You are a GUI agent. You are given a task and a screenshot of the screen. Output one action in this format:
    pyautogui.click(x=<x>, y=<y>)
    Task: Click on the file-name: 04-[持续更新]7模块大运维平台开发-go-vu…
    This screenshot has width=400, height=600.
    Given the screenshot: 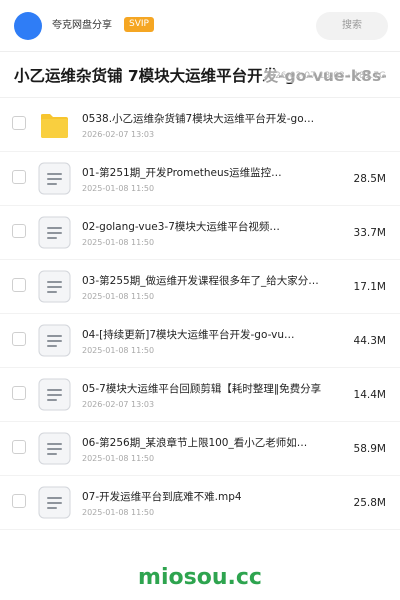 What is the action you would take?
    pyautogui.click(x=188, y=335)
    